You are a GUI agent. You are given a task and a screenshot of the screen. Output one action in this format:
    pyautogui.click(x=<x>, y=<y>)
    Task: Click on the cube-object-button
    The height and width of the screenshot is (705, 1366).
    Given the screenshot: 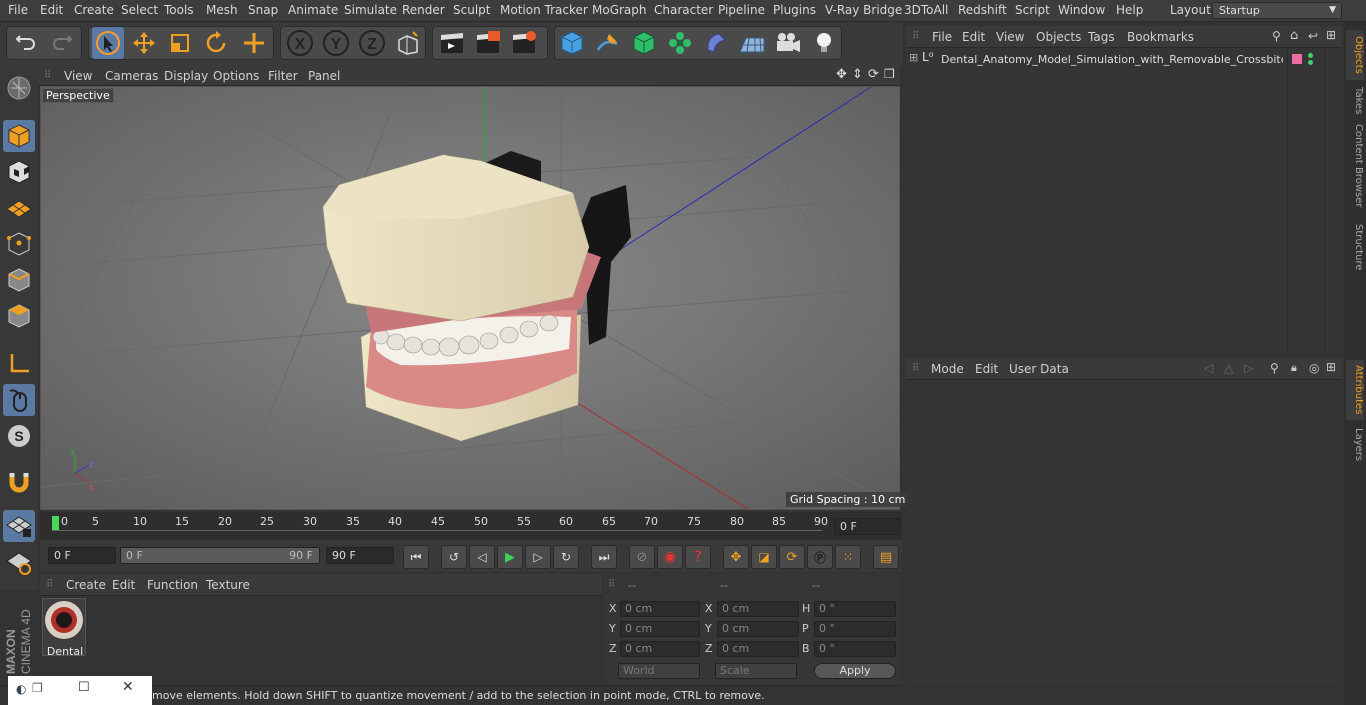 What is the action you would take?
    pyautogui.click(x=572, y=43)
    